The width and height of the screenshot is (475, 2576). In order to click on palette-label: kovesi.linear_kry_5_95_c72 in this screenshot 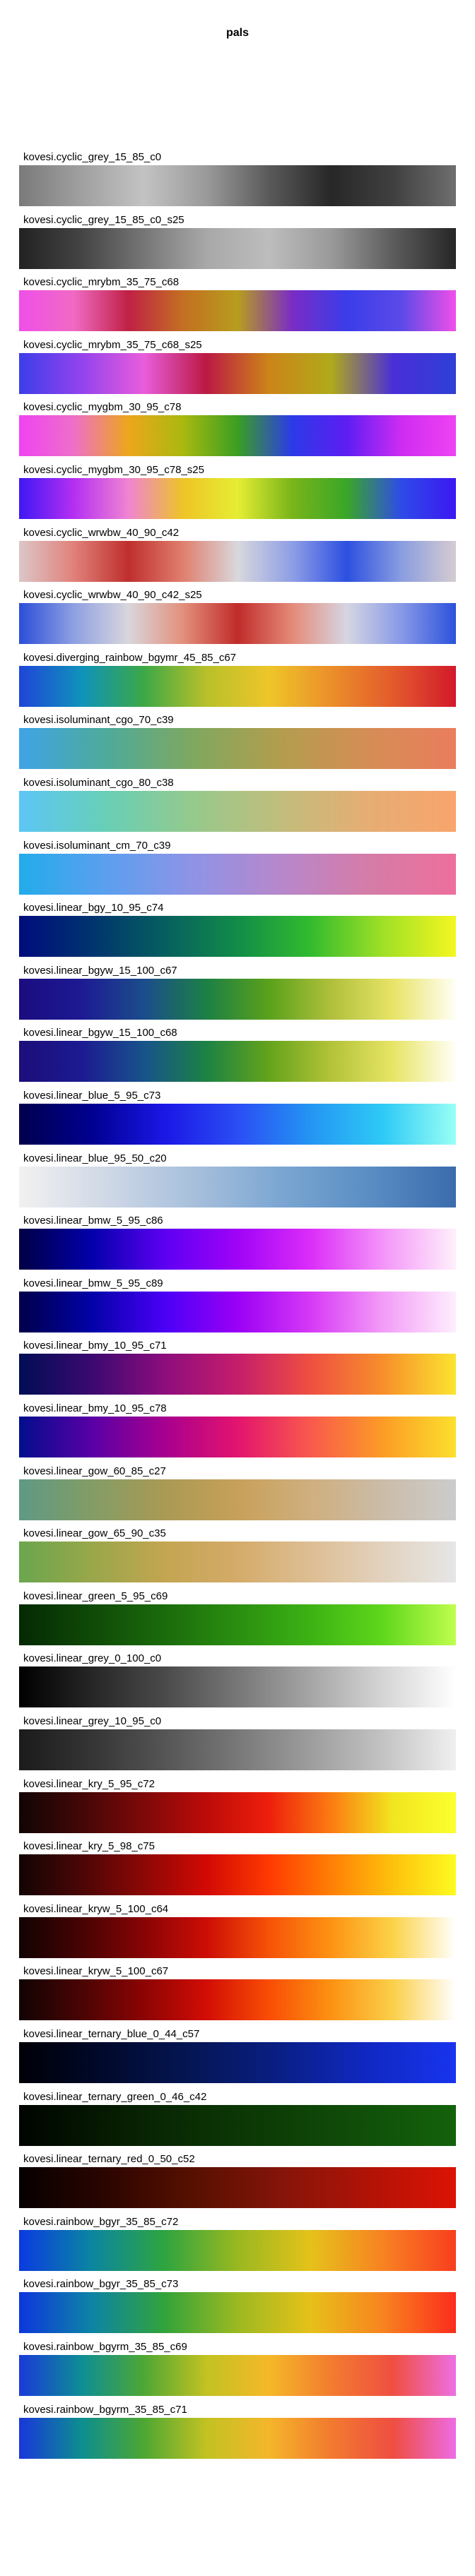, I will do `click(89, 1784)`.